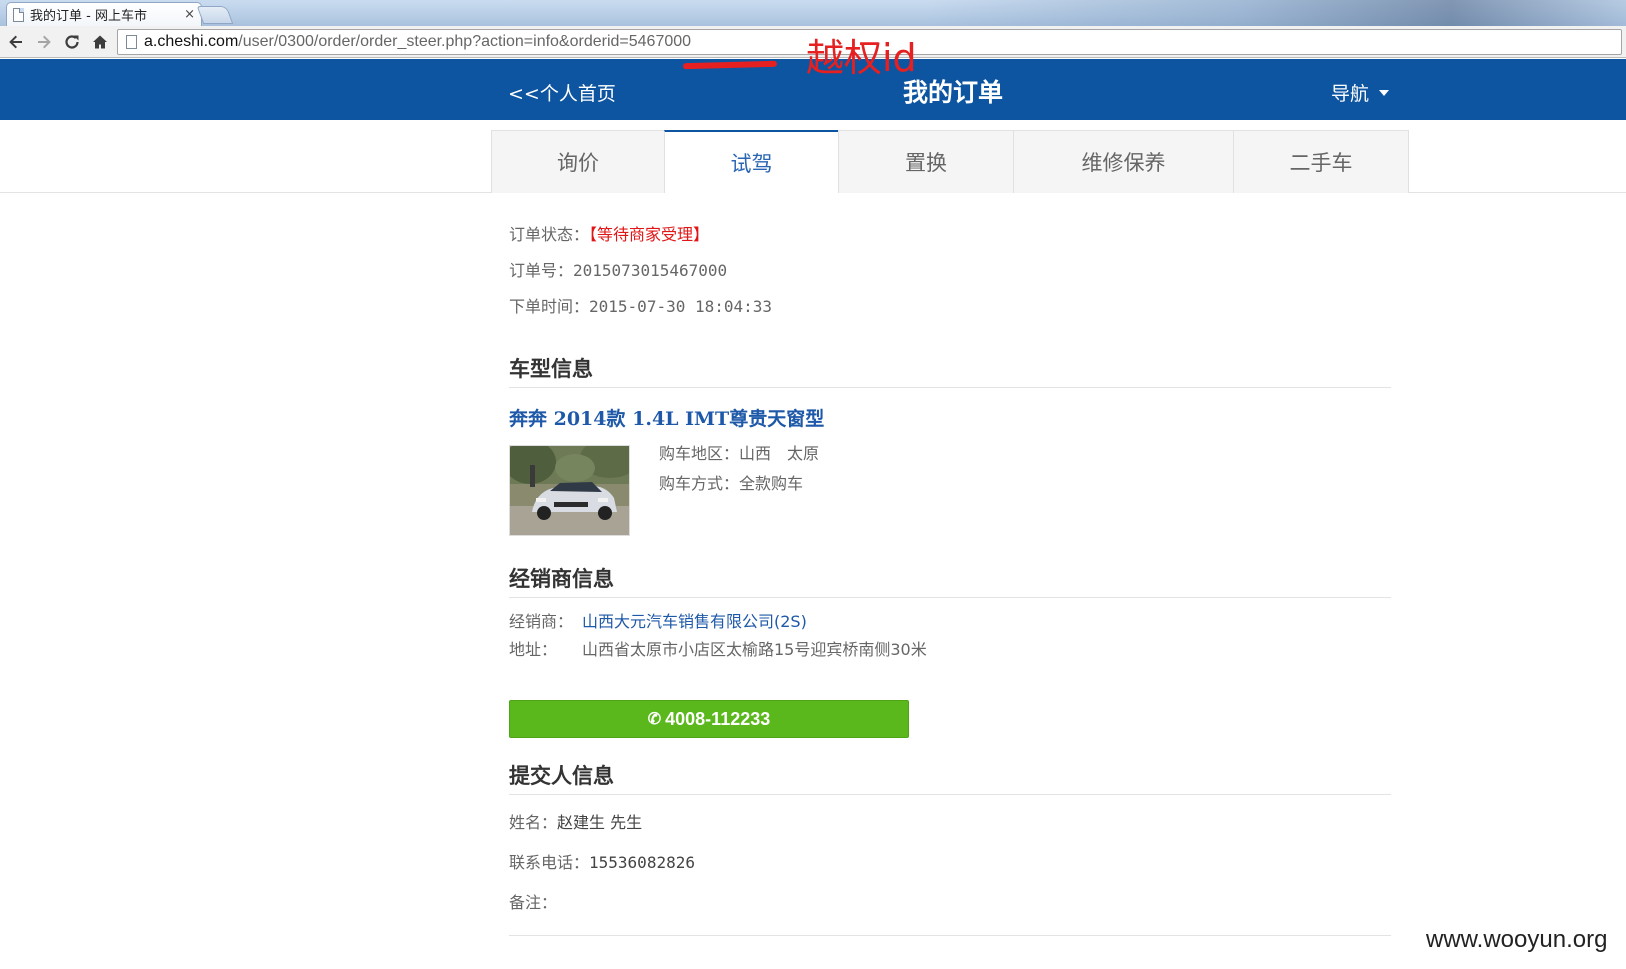 This screenshot has width=1626, height=969. I want to click on annotation-text: 越权id, so click(861, 58).